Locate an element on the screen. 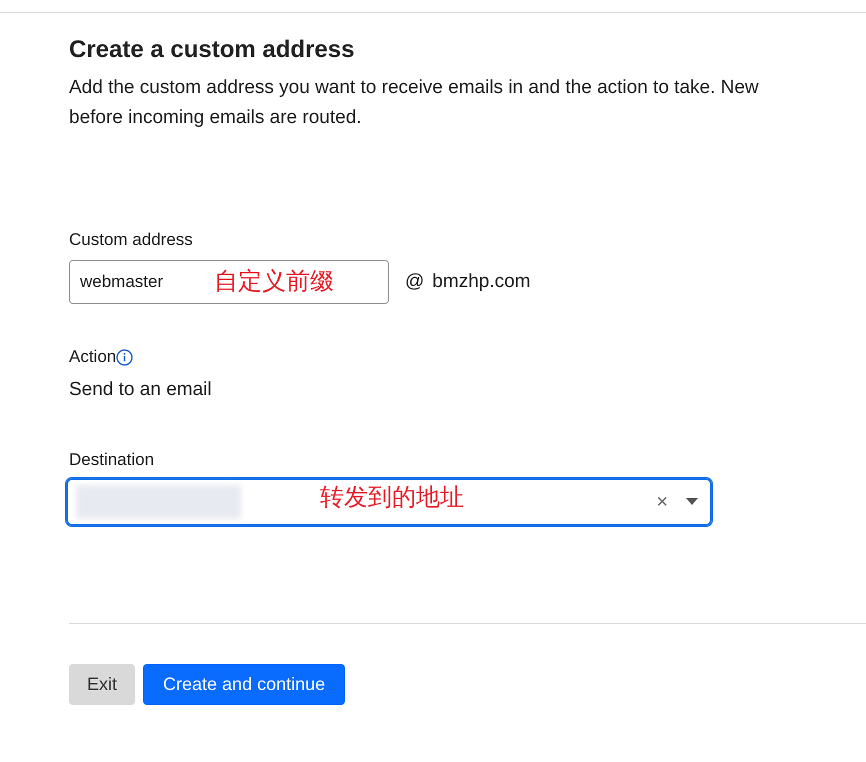  annotation-text: 转发到的地址 is located at coordinates (392, 498).